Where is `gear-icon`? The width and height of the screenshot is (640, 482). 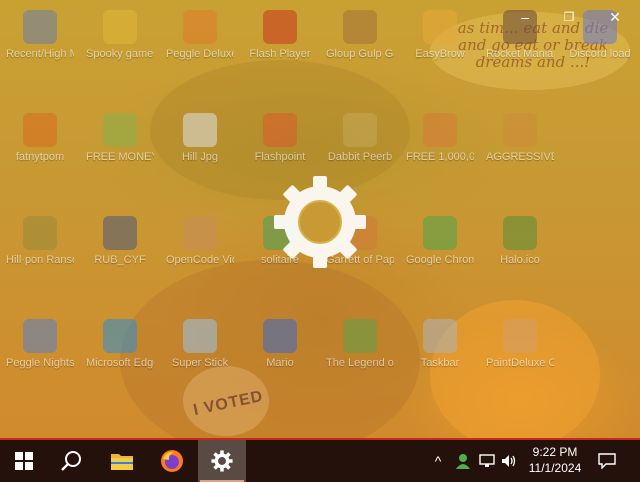 gear-icon is located at coordinates (222, 461).